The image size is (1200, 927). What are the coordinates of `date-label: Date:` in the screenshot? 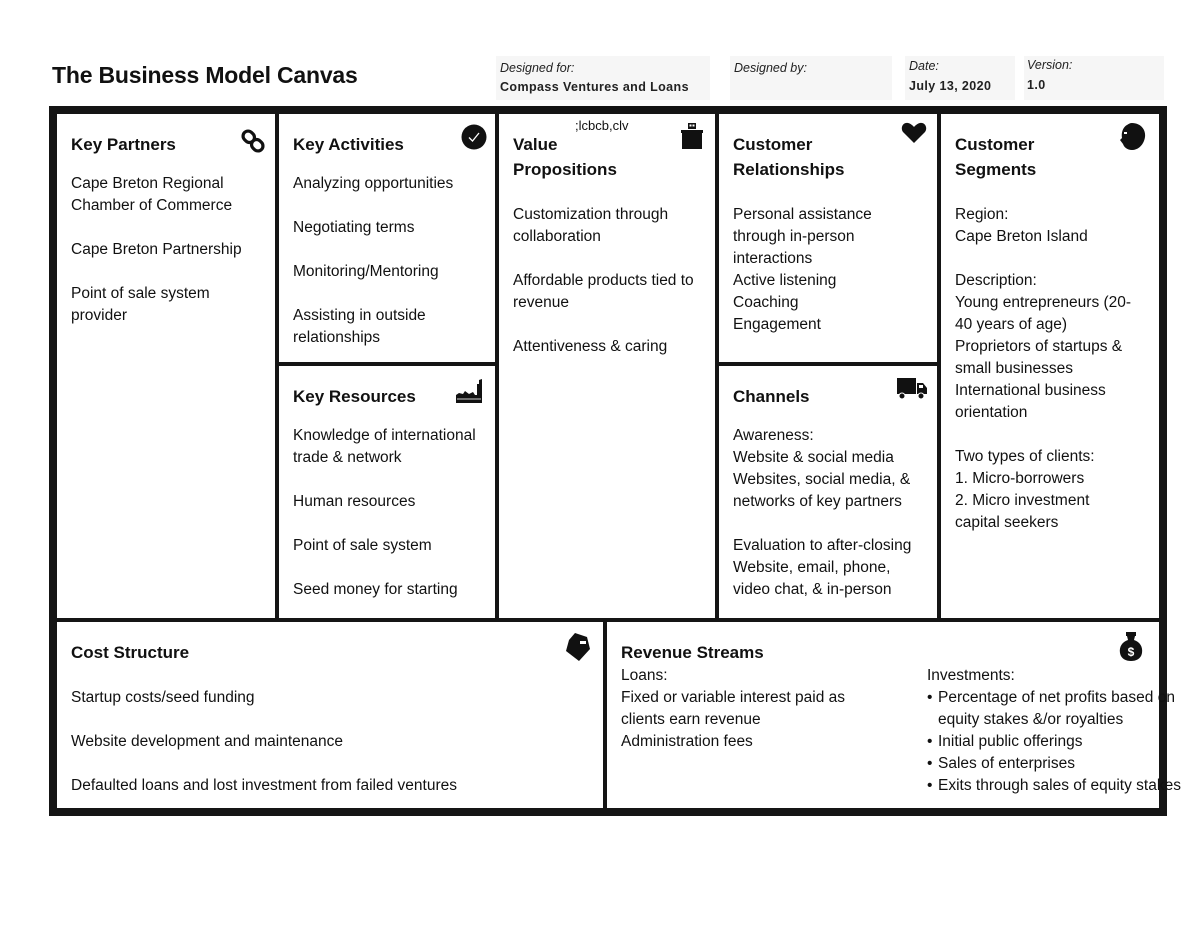 It's located at (924, 66).